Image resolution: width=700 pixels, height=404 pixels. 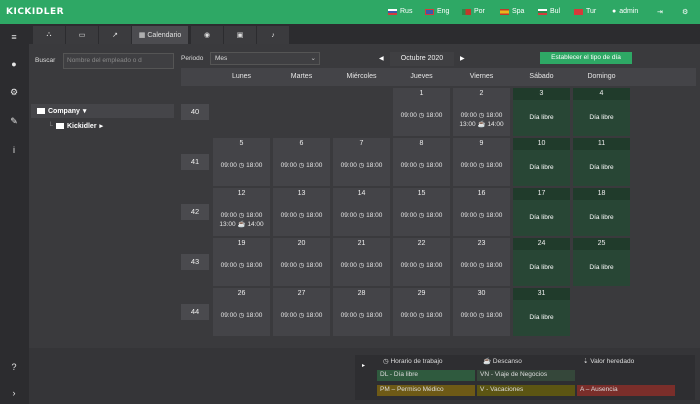 I want to click on calendar-day: 28 09:00 ◷ 18:00, so click(x=361, y=312).